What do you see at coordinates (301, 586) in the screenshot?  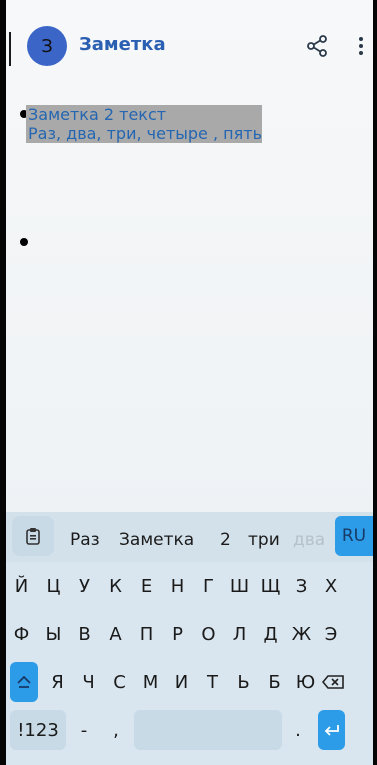 I see `key: З` at bounding box center [301, 586].